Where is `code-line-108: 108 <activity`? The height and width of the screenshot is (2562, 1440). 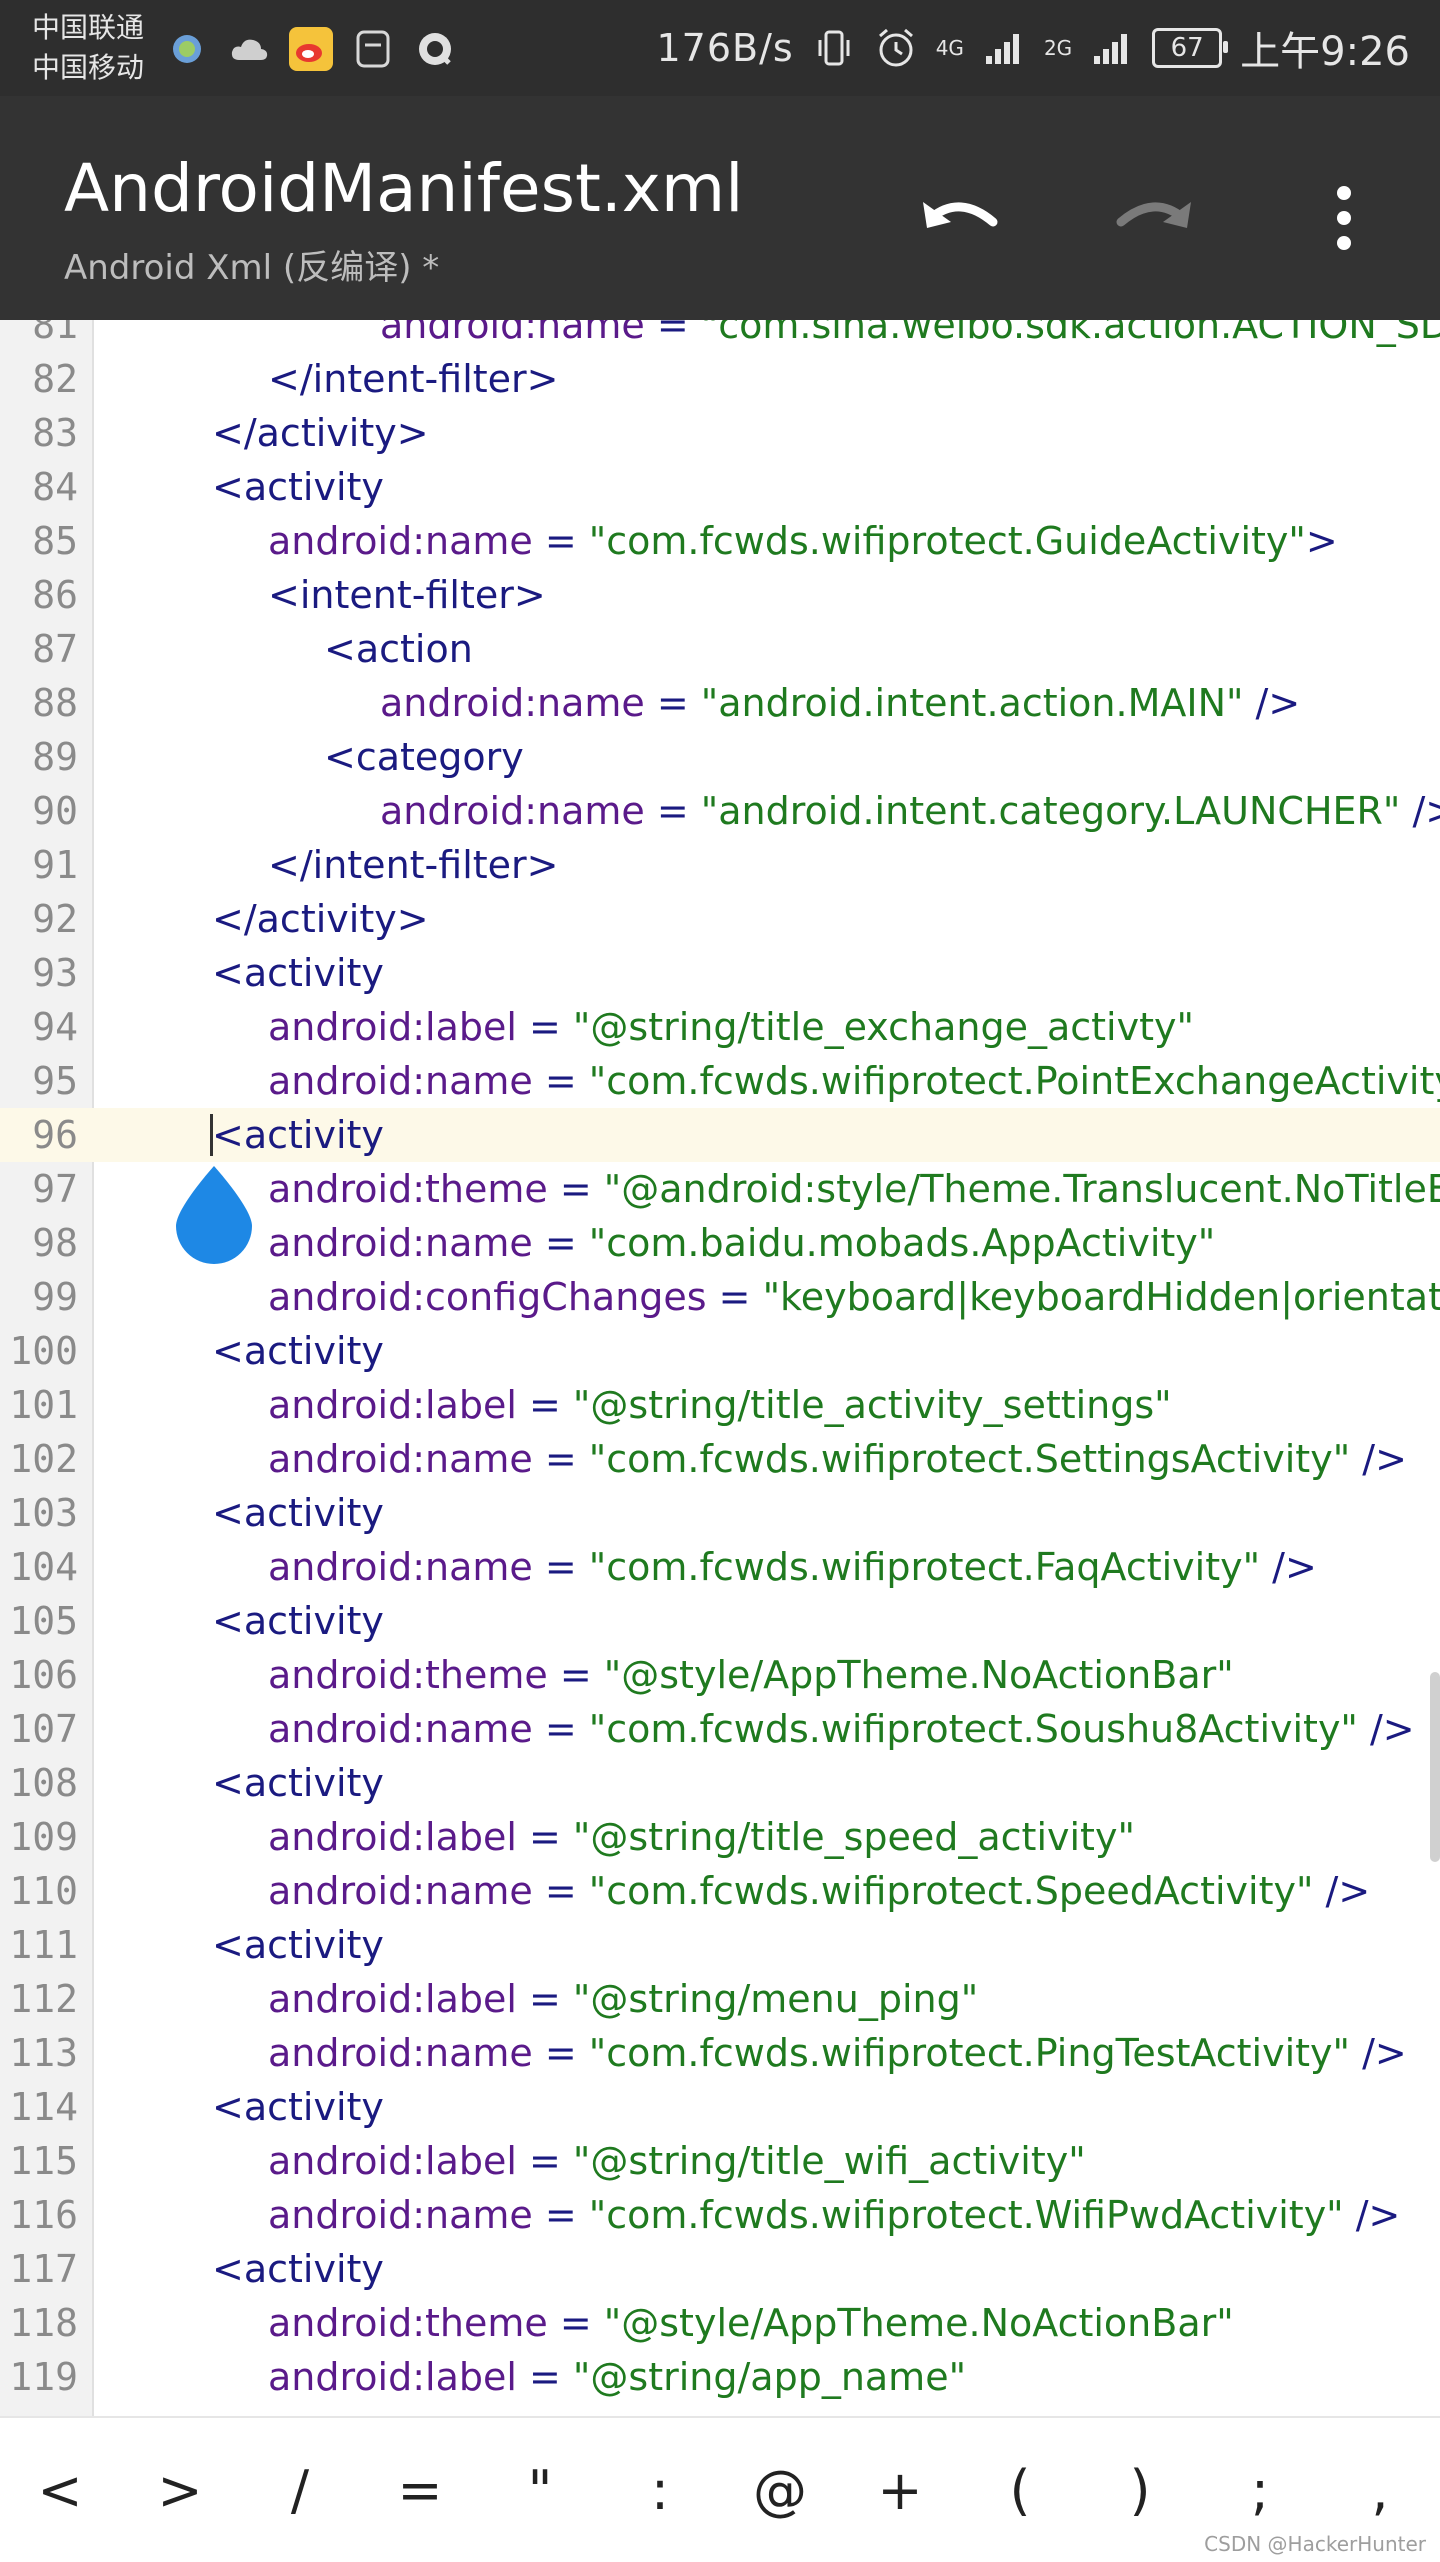 code-line-108: 108 <activity is located at coordinates (720, 1783).